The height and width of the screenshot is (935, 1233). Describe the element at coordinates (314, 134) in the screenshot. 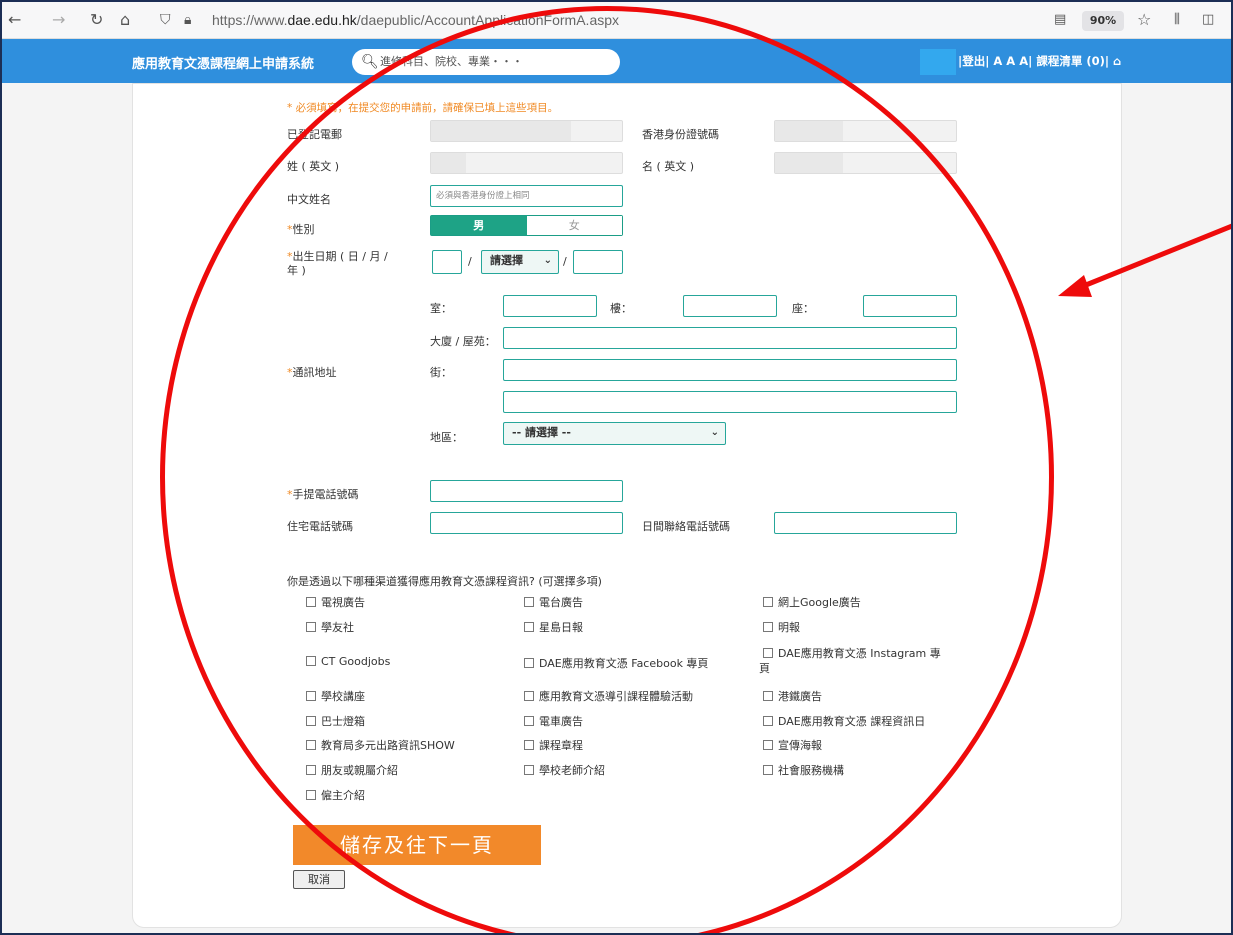

I see `email-label: 已登記電郵` at that location.